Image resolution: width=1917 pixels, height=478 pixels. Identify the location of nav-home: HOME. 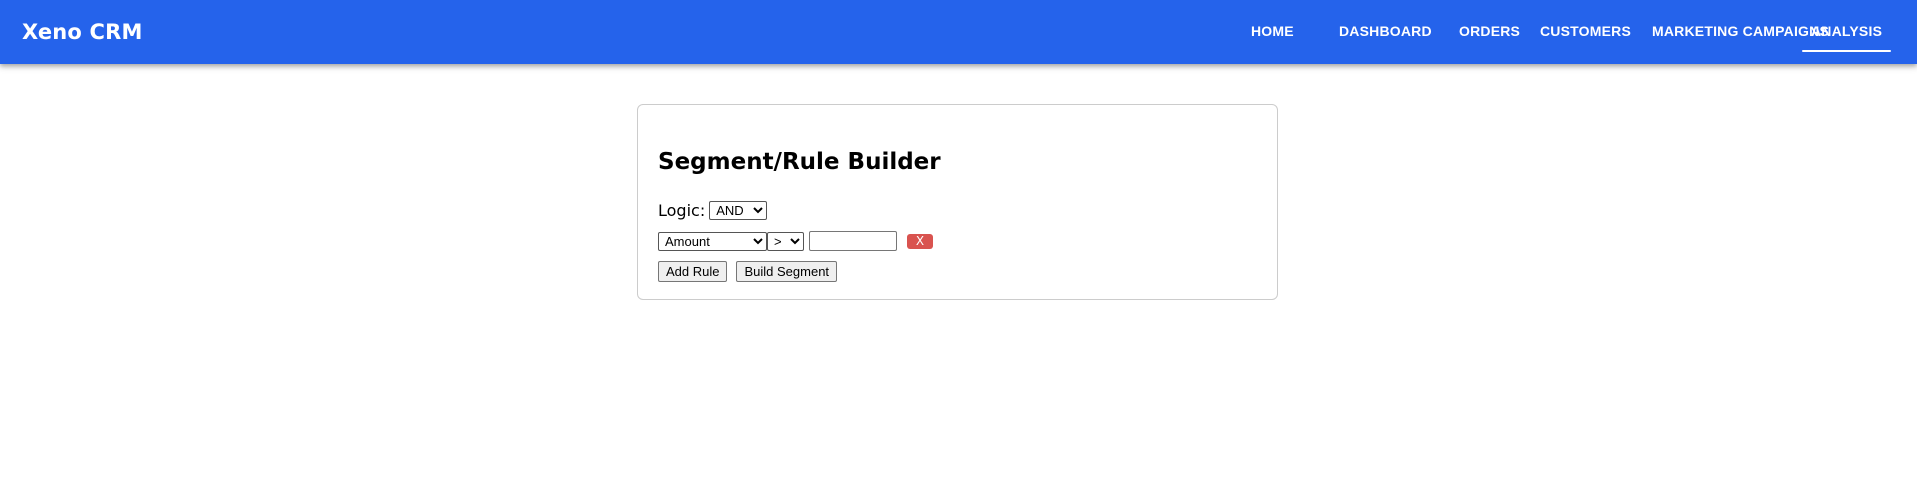
(1272, 31).